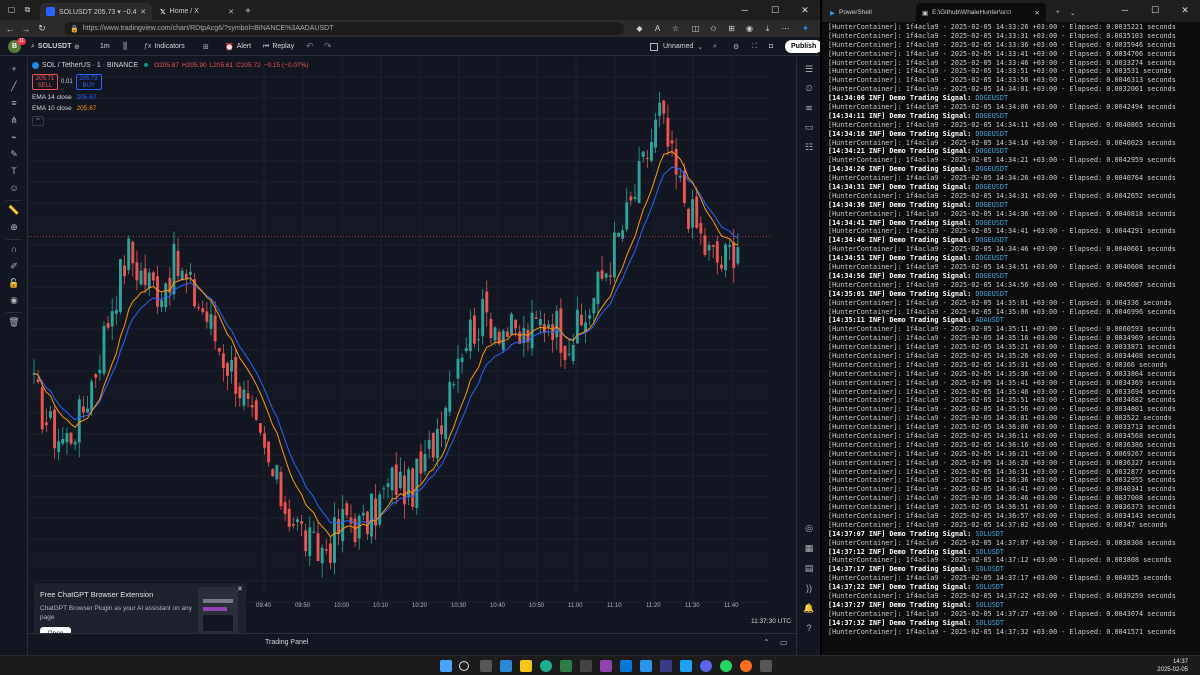 Image resolution: width=1200 pixels, height=675 pixels. What do you see at coordinates (38, 121) in the screenshot?
I see `collapse-legend-chevron-up-icon: ⌃` at bounding box center [38, 121].